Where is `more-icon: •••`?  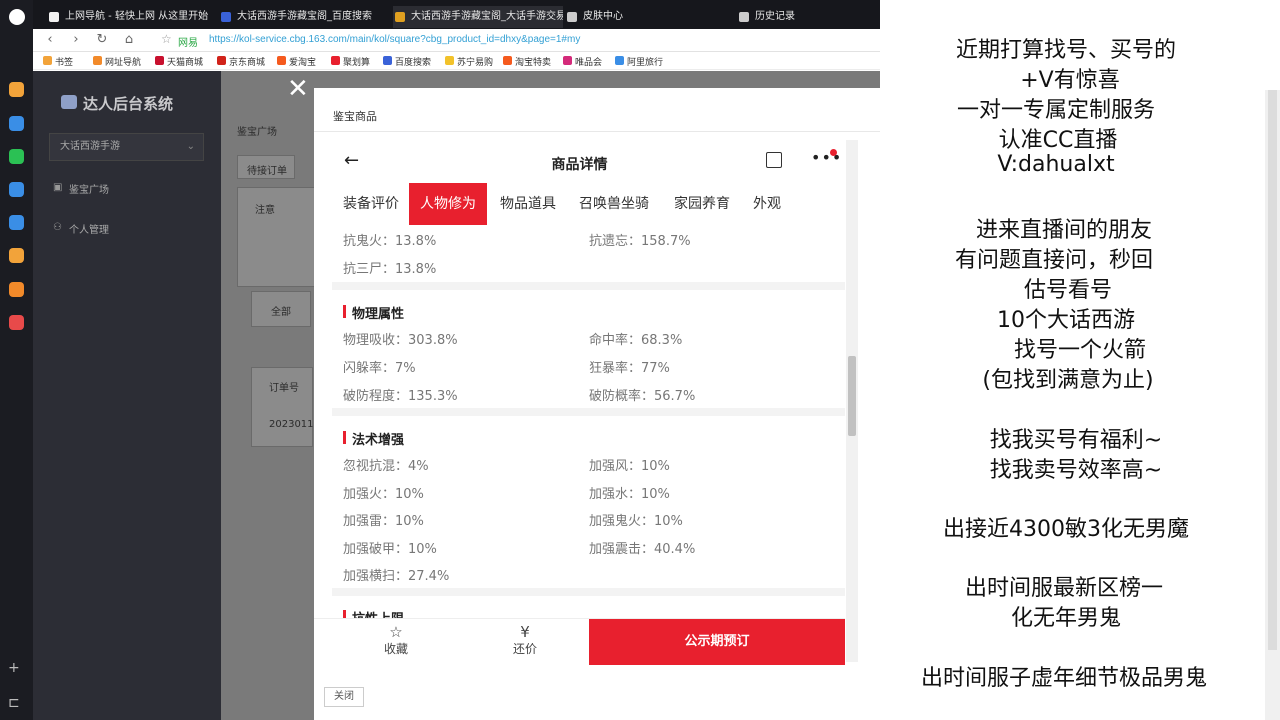 more-icon: ••• is located at coordinates (826, 157).